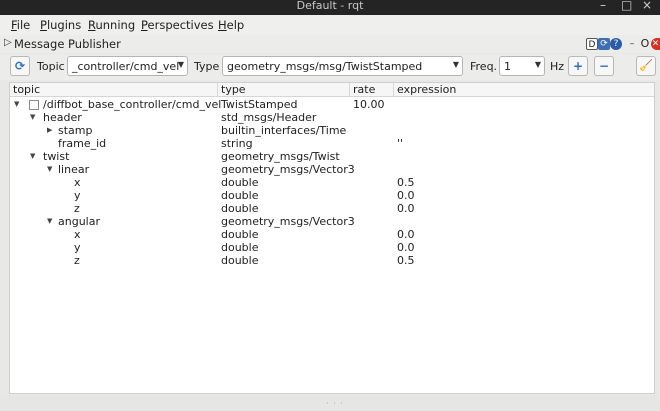 Image resolution: width=660 pixels, height=411 pixels. Describe the element at coordinates (604, 44) in the screenshot. I see `reload-icon: ⟳` at that location.